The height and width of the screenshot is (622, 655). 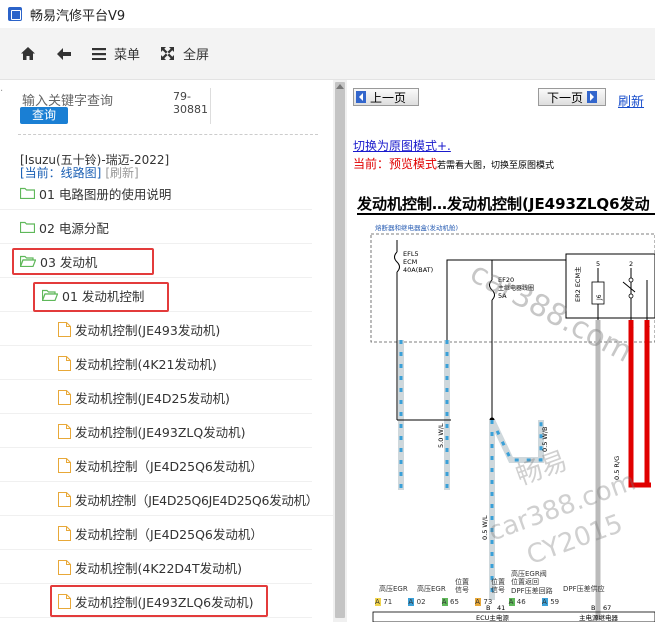 What do you see at coordinates (74, 228) in the screenshot?
I see `tree-item-label: 02 电源分配` at bounding box center [74, 228].